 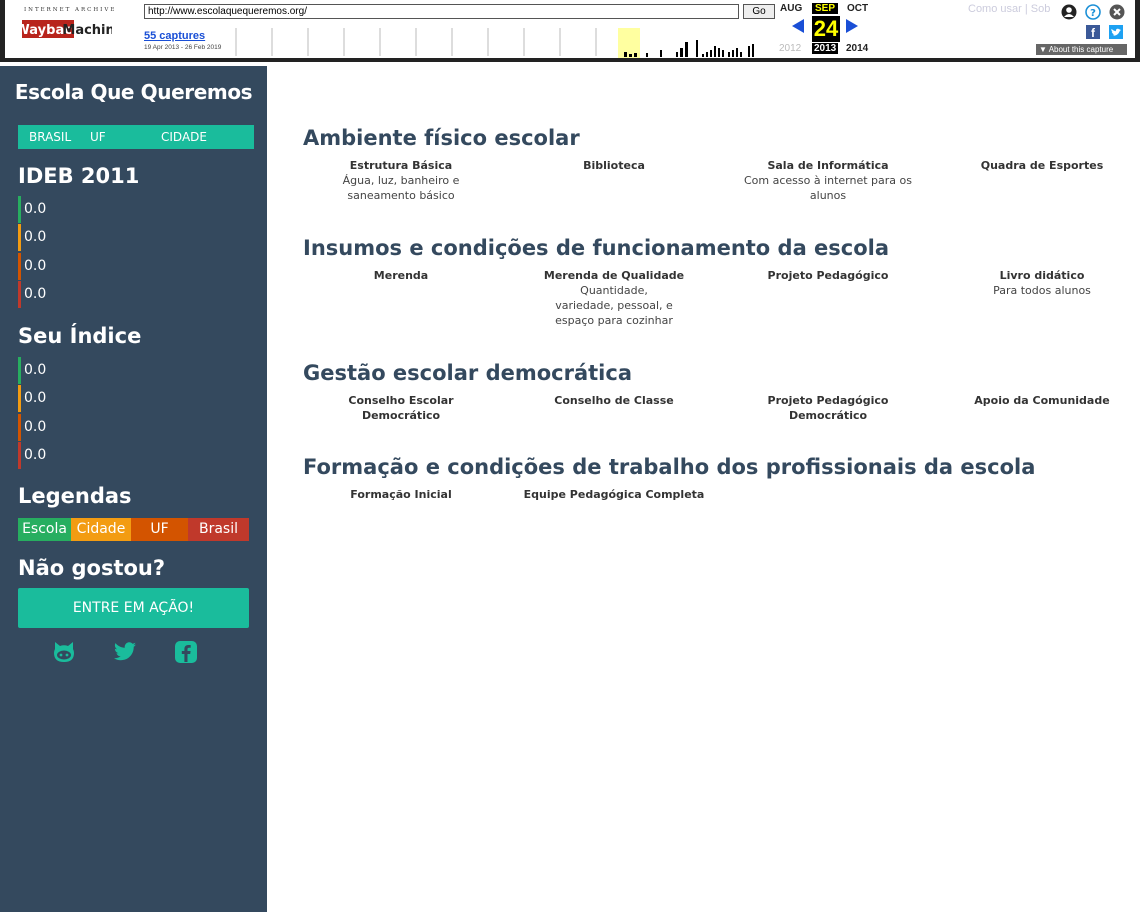 I want to click on toolbar-frame-right, so click(x=1137, y=31).